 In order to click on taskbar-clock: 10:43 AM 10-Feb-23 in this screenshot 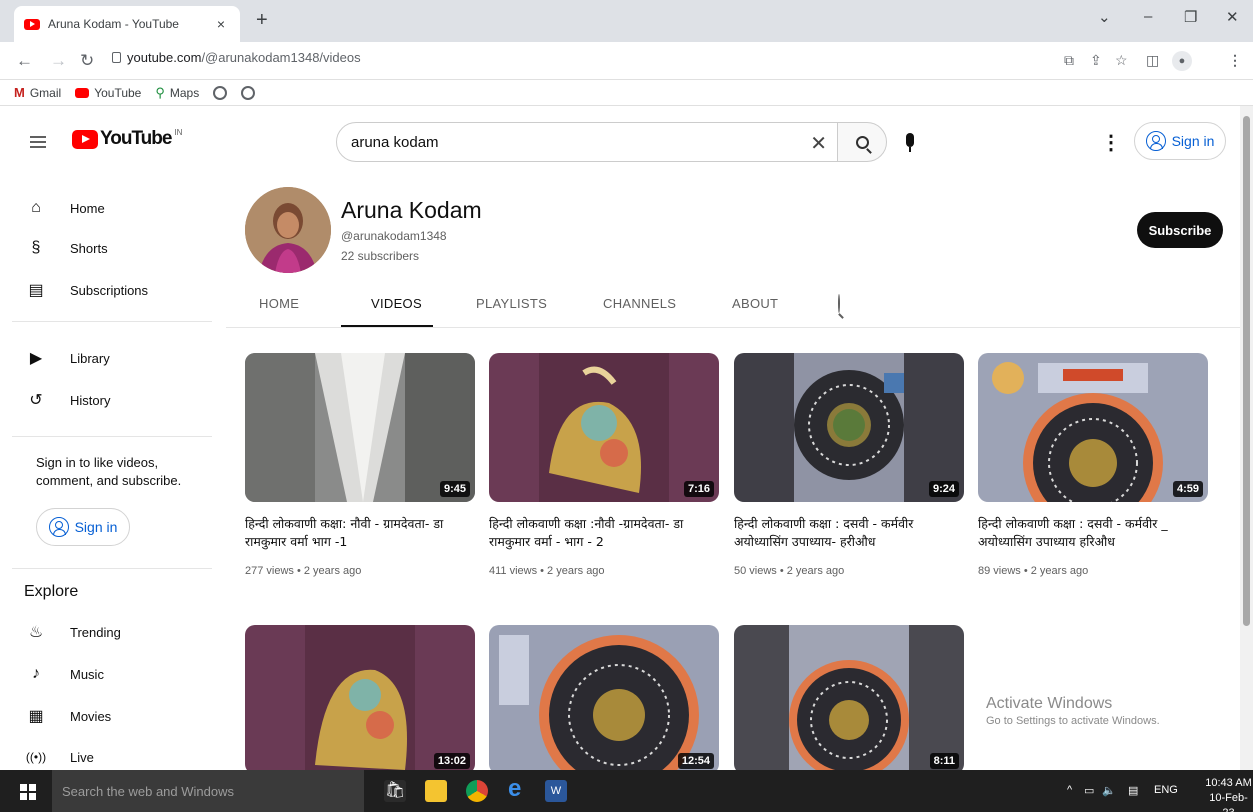, I will do `click(1228, 794)`.